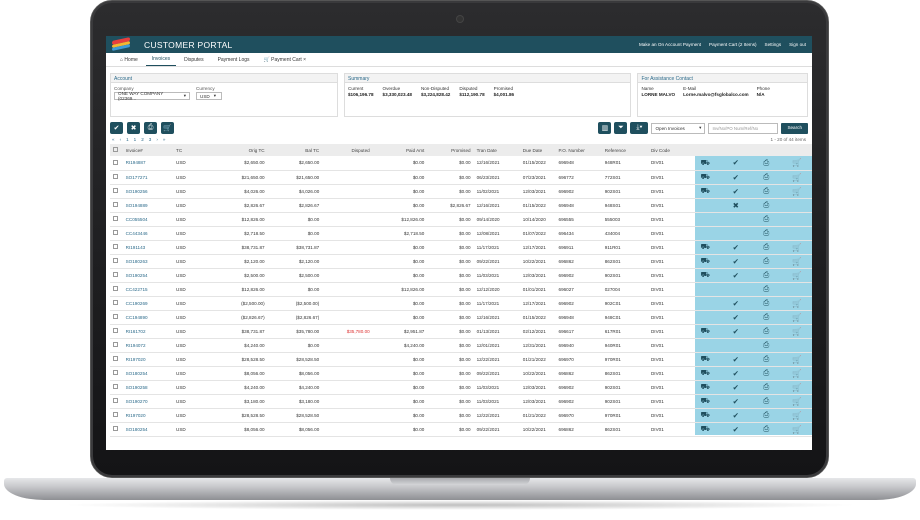  Describe the element at coordinates (152, 96) in the screenshot. I see `company-select: ONE WAY COMPANY (02369... ▾` at that location.